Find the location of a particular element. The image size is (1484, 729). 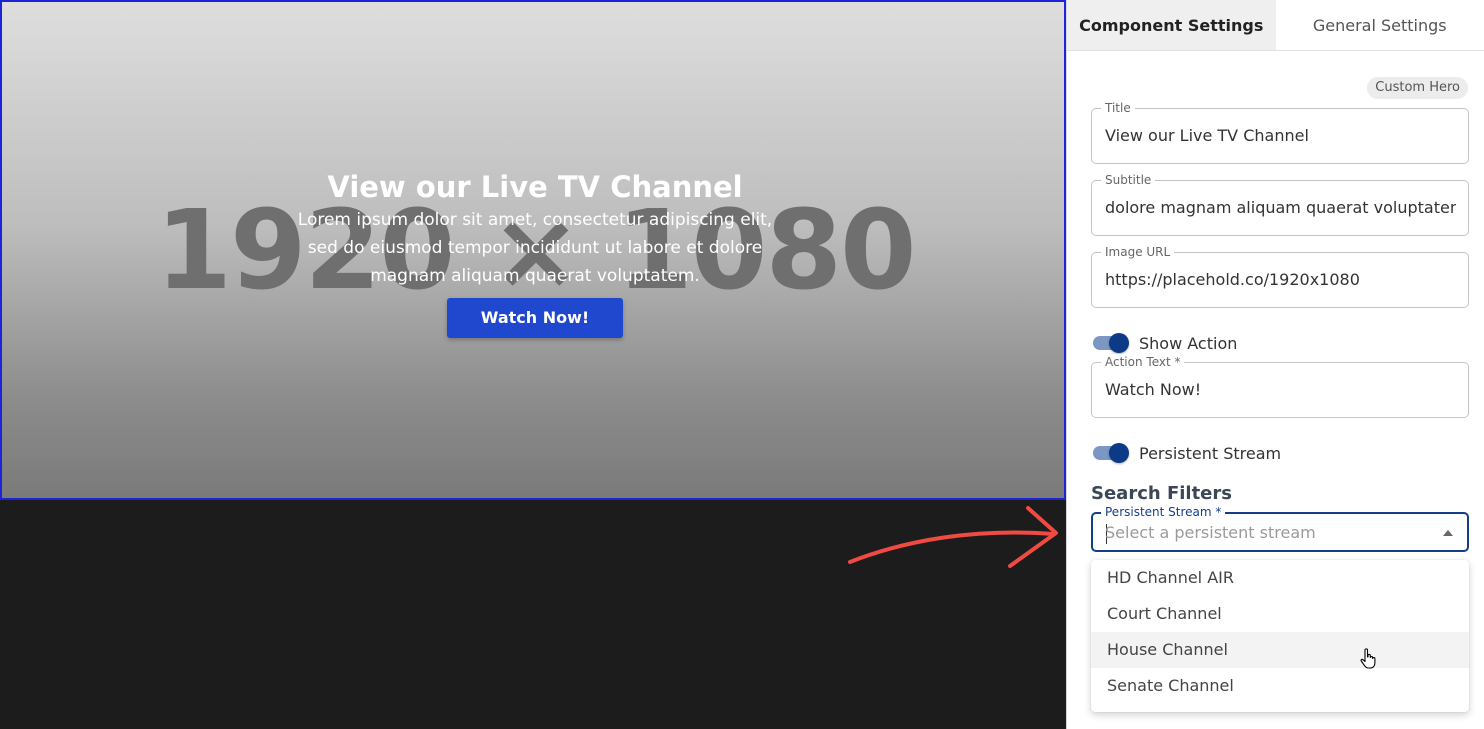

show-action-label: Show Action is located at coordinates (1188, 343).